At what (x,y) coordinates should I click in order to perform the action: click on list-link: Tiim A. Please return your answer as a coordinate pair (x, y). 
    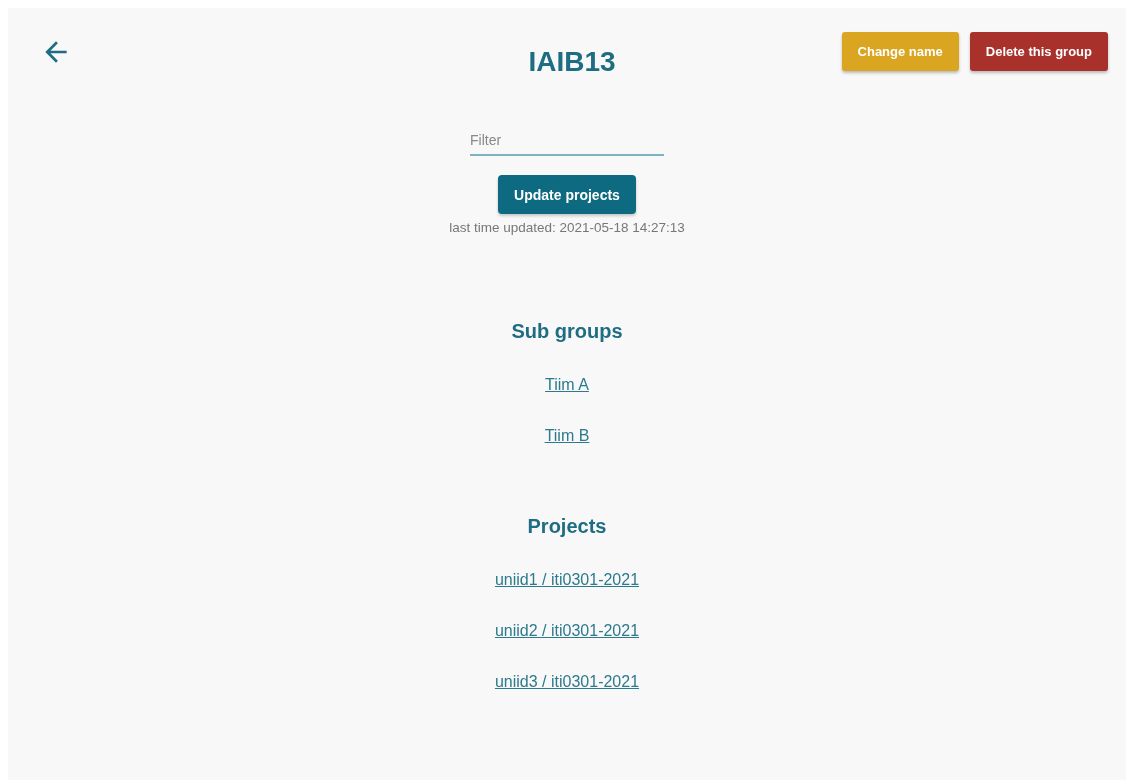
    Looking at the image, I should click on (567, 385).